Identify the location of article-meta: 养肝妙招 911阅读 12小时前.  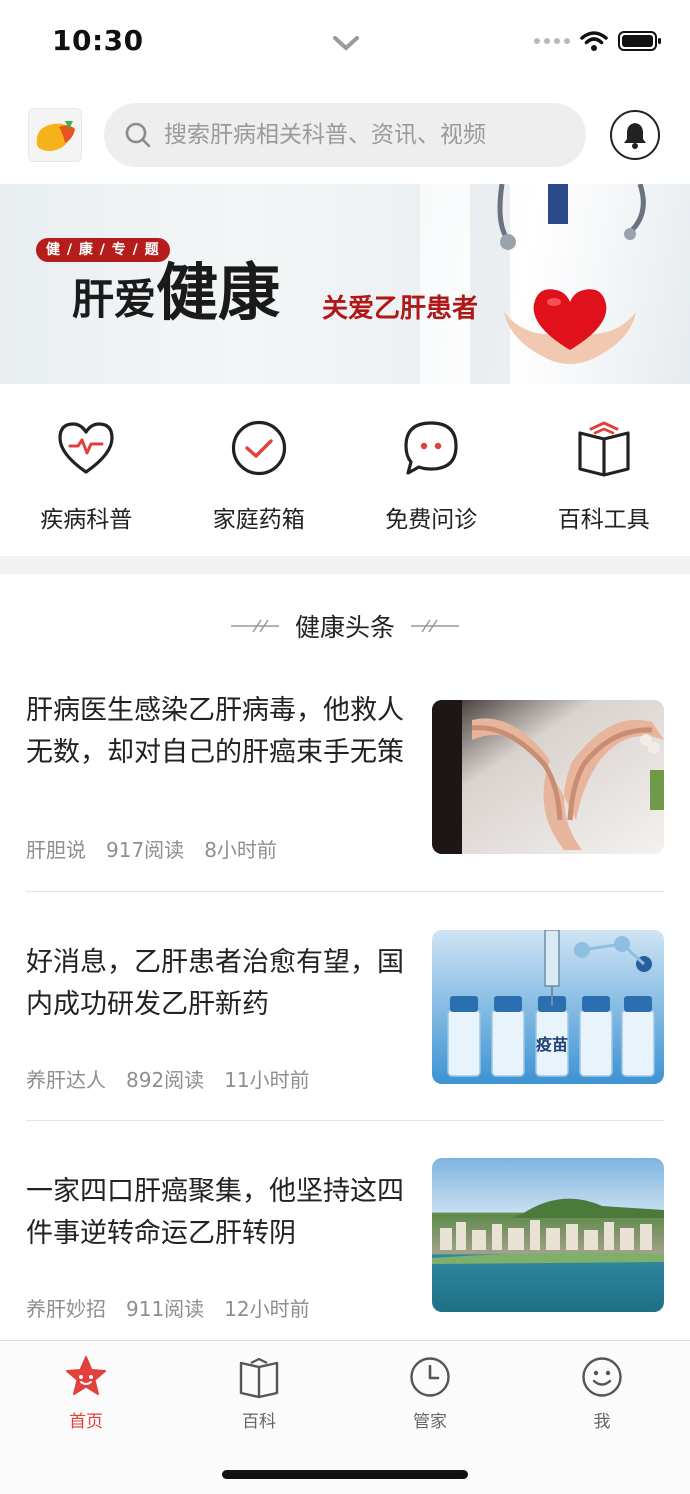
(168, 1307).